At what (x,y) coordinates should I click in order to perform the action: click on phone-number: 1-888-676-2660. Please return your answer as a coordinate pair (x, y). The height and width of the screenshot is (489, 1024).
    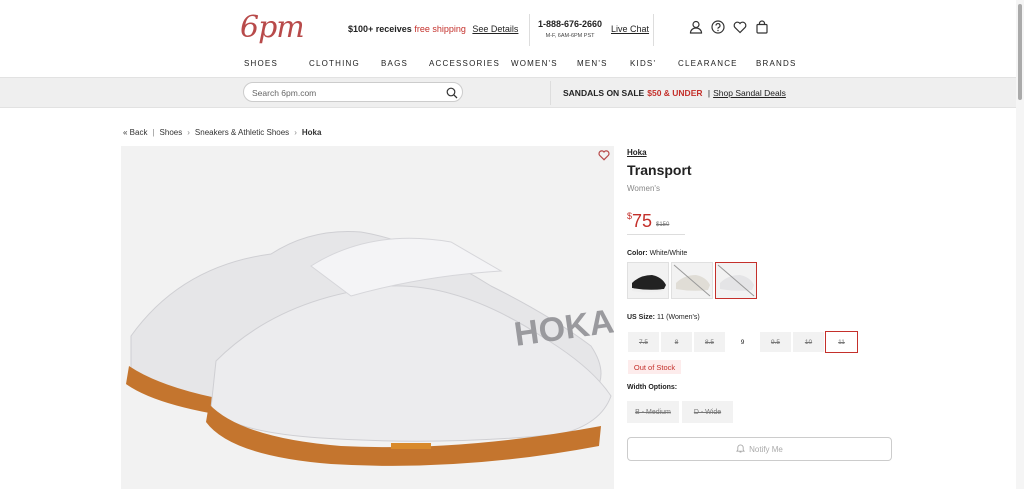
    Looking at the image, I should click on (570, 24).